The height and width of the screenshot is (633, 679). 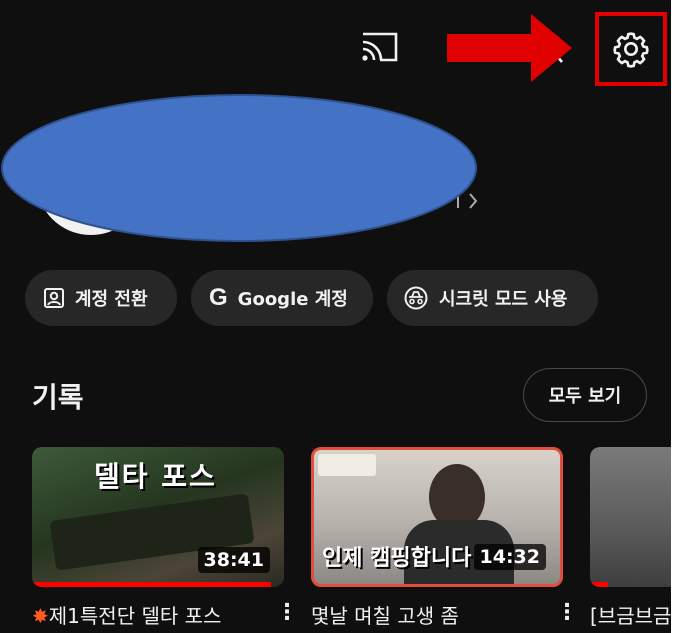 What do you see at coordinates (126, 614) in the screenshot?
I see `video-title-1: ✸제1특전단 델타 포스` at bounding box center [126, 614].